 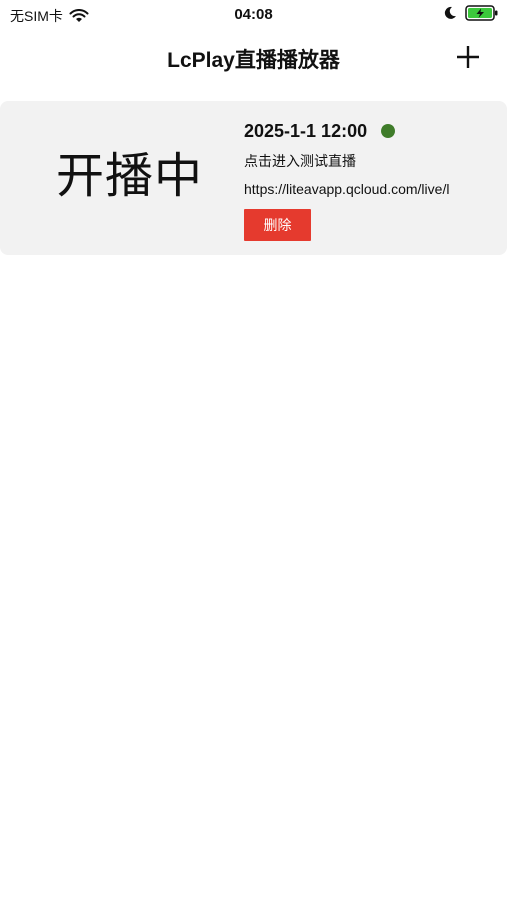 What do you see at coordinates (371, 131) in the screenshot?
I see `stream-time-row: 2025-1-1 12:00` at bounding box center [371, 131].